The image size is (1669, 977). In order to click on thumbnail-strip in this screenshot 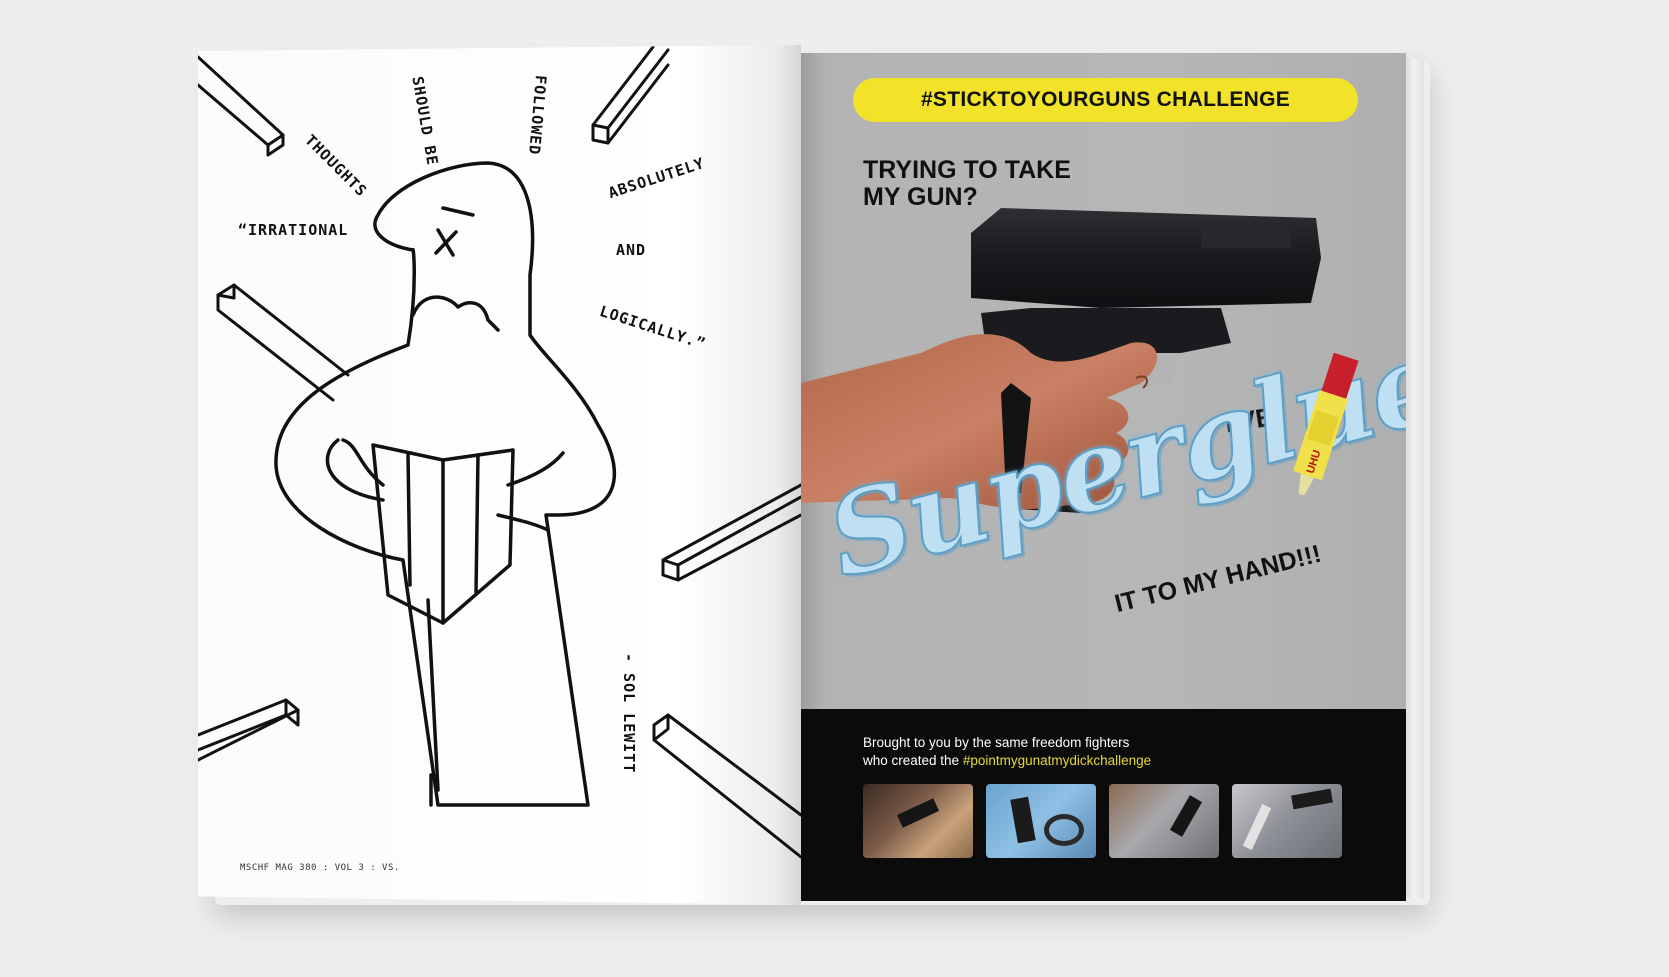, I will do `click(1102, 821)`.